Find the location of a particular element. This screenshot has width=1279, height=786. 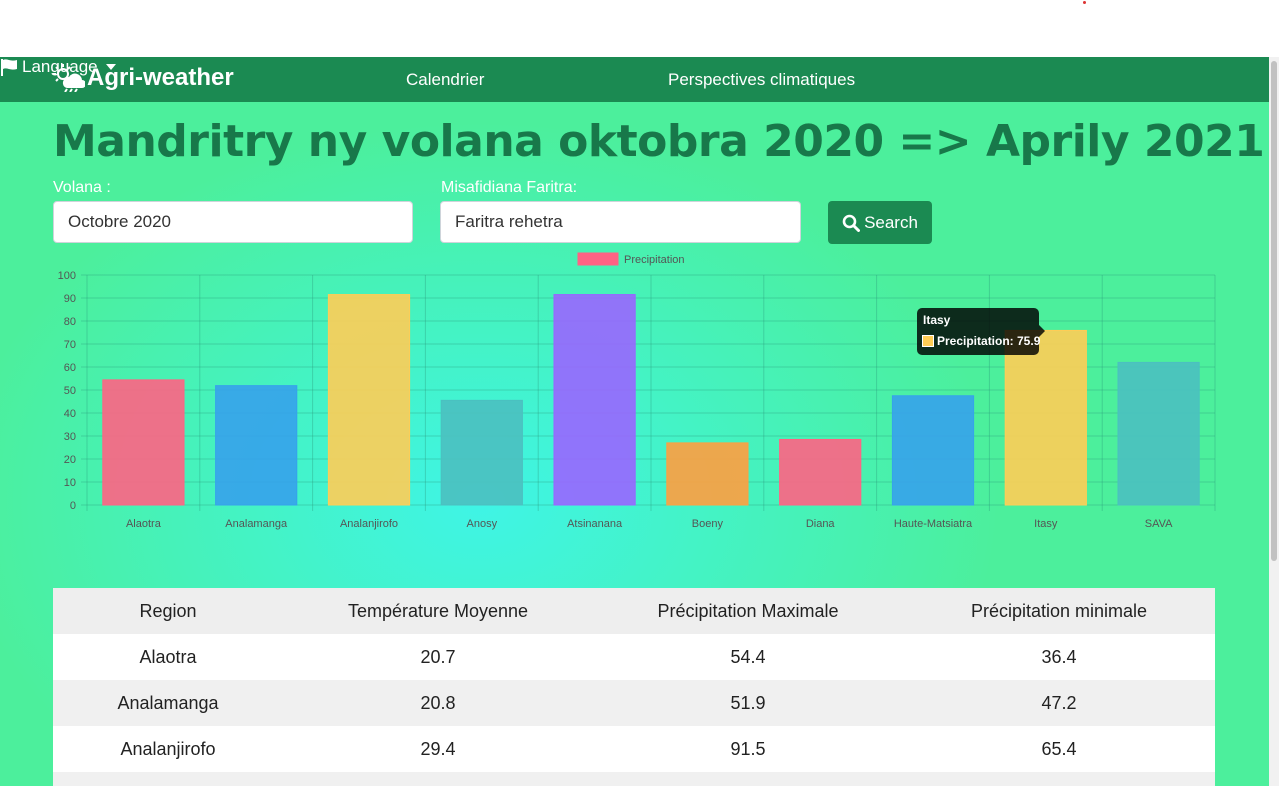

brand-name: Agri-weather is located at coordinates (160, 77).